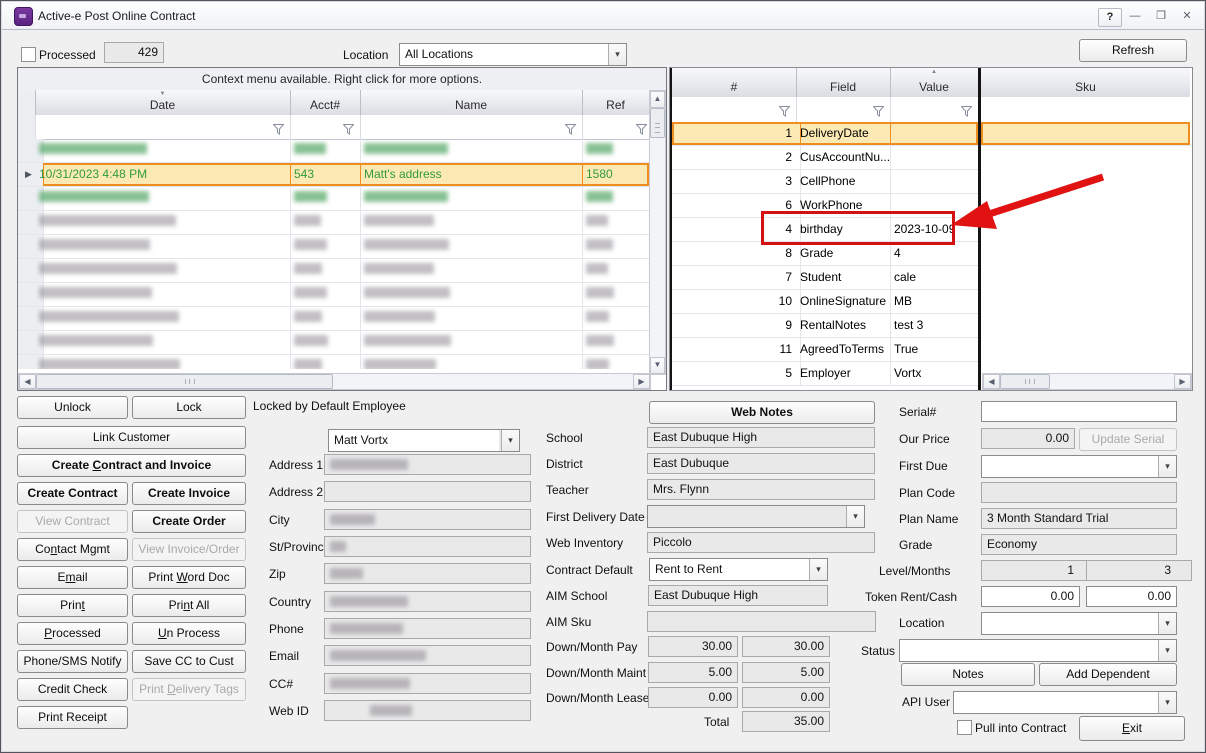 The height and width of the screenshot is (753, 1206). What do you see at coordinates (427, 655) in the screenshot?
I see `email-field` at bounding box center [427, 655].